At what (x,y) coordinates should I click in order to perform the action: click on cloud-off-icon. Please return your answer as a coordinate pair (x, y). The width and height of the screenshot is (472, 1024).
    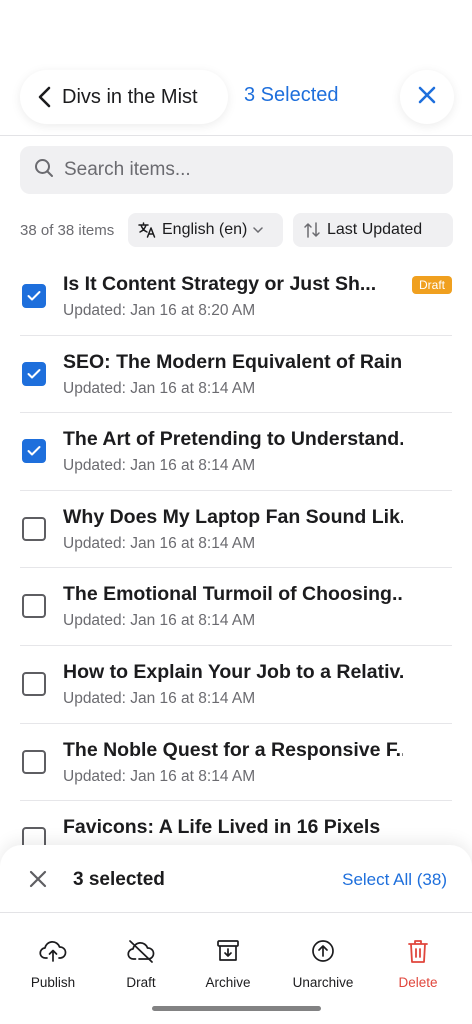
    Looking at the image, I should click on (141, 951).